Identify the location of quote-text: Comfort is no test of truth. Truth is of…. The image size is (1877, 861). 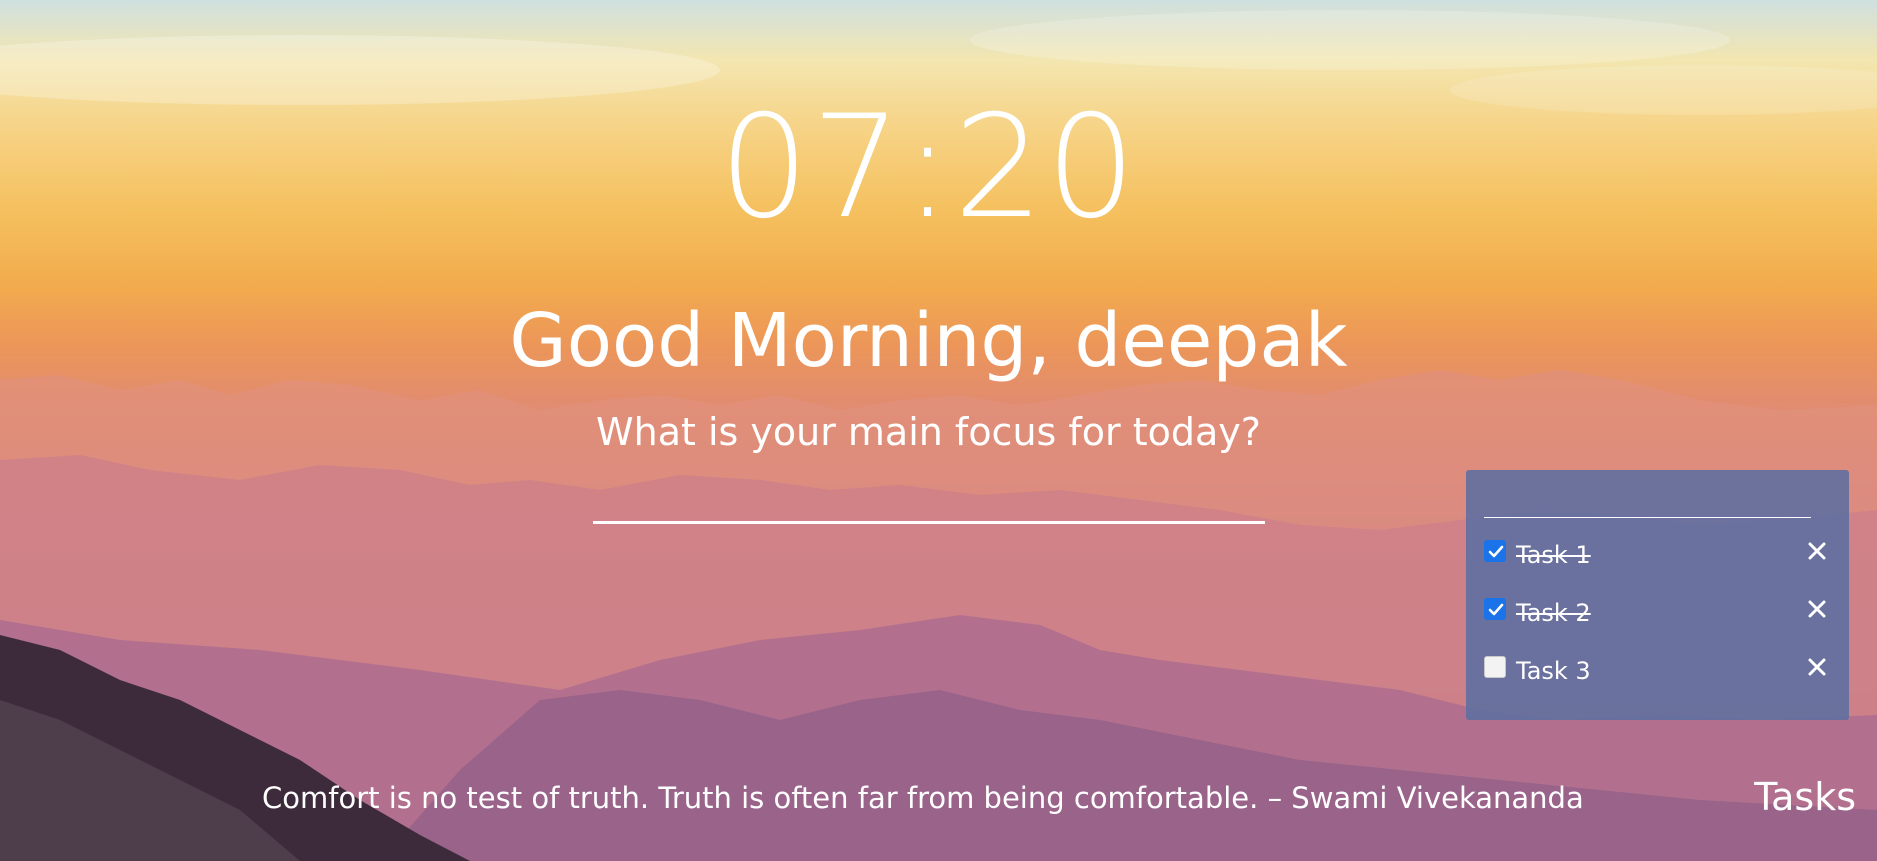
(923, 798).